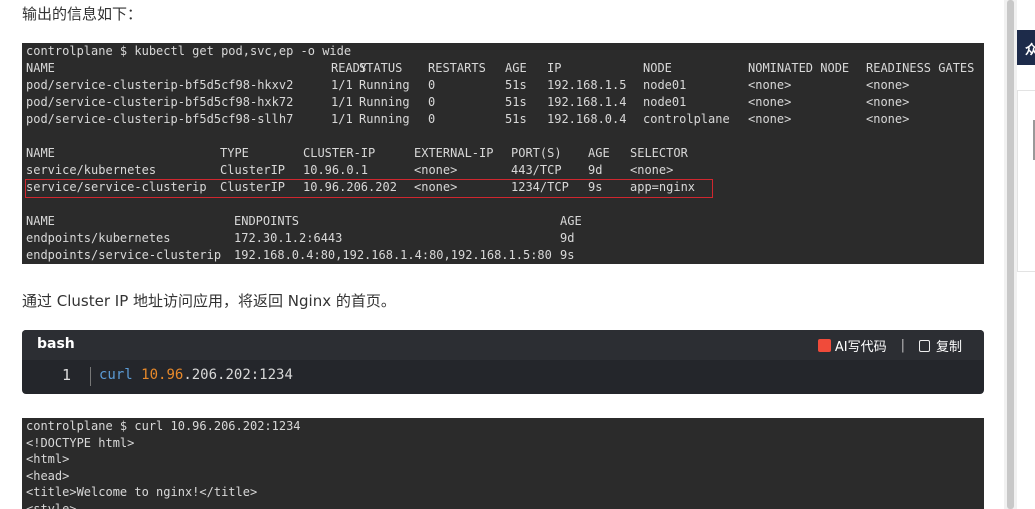  I want to click on terminal-cell: 10.96.0.1, so click(336, 170).